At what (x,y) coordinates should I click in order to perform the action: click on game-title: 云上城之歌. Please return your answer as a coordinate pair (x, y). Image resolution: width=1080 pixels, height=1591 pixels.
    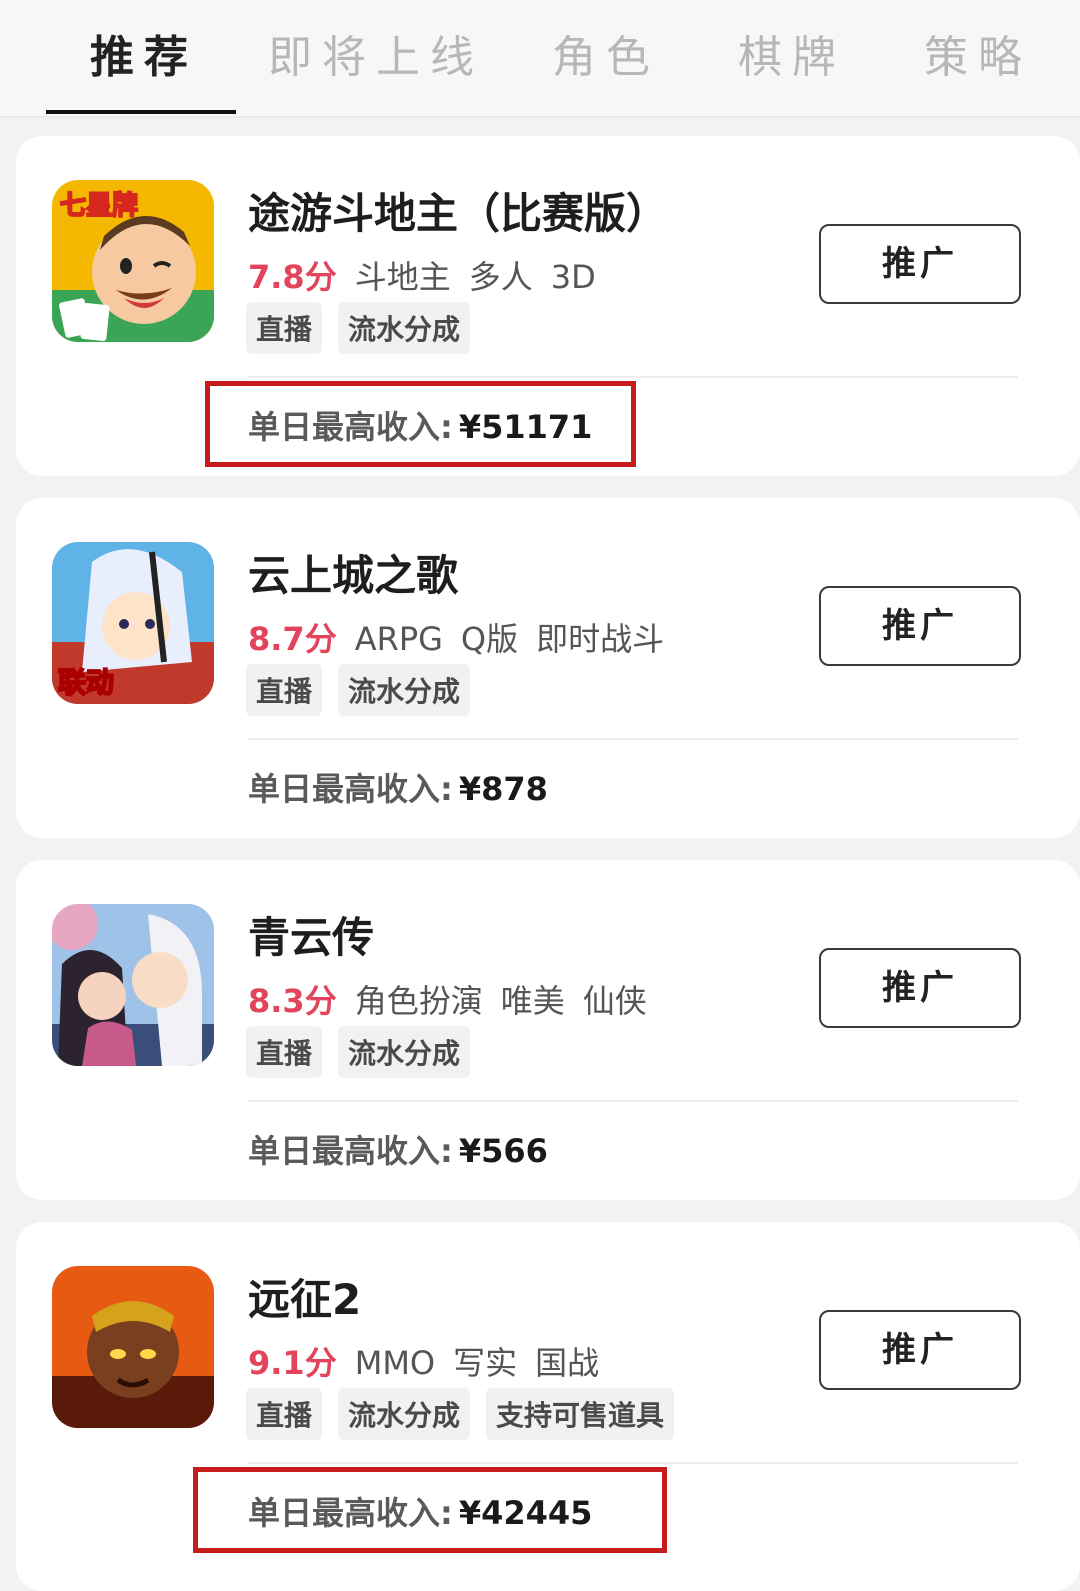
    Looking at the image, I should click on (353, 572).